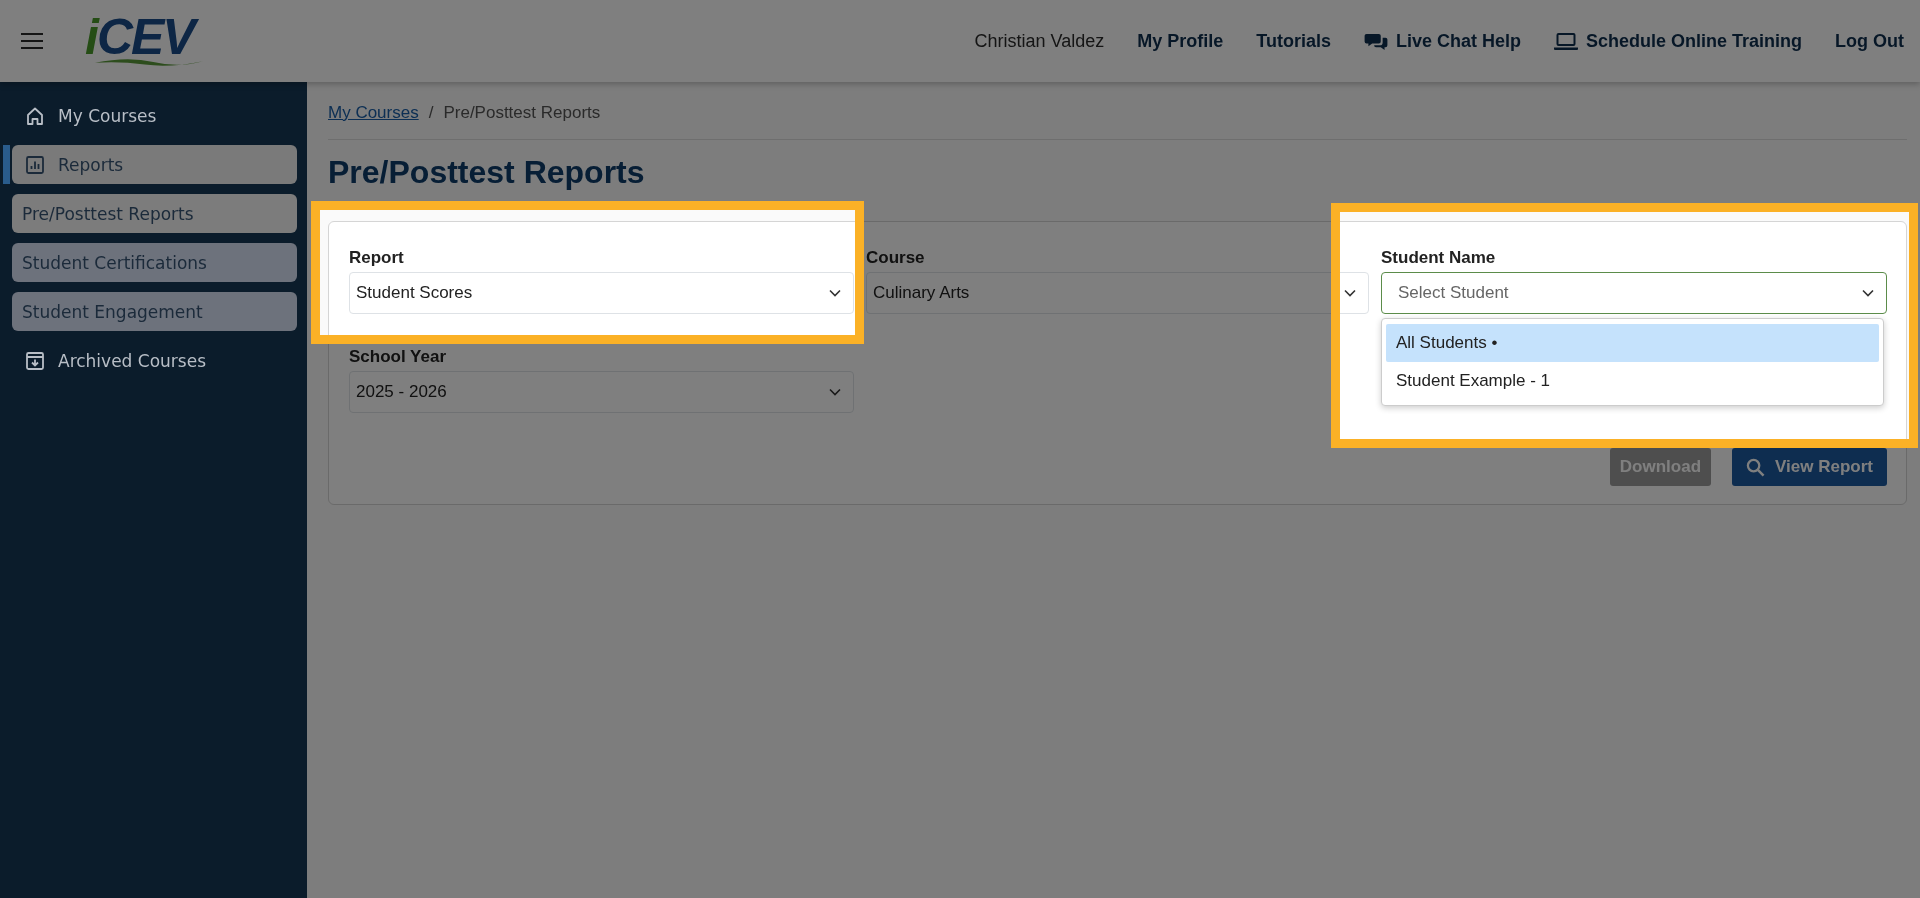  What do you see at coordinates (1442, 41) in the screenshot?
I see `nav-link: Live Chat Help` at bounding box center [1442, 41].